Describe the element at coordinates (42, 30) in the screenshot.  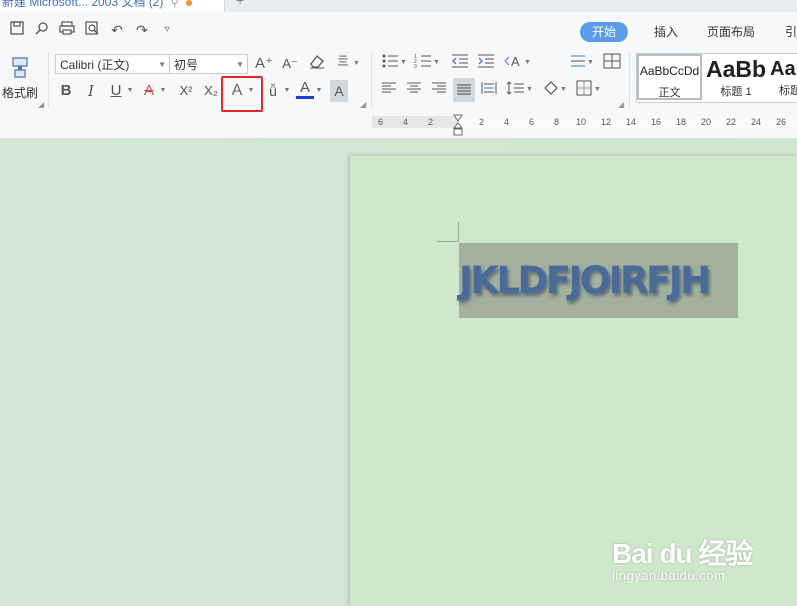
I see `find-icon` at that location.